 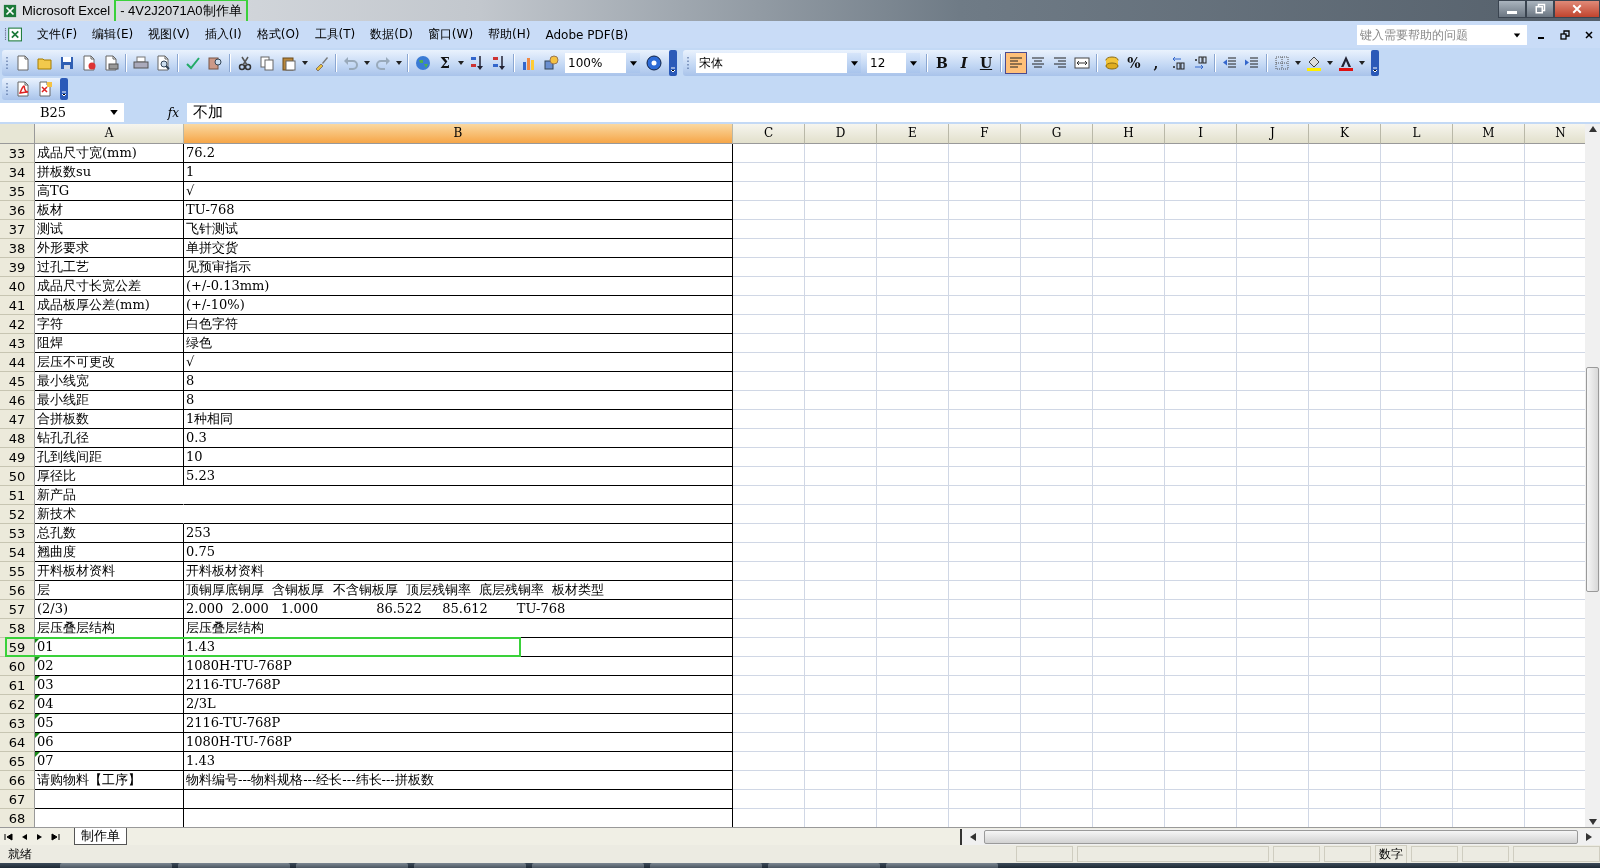 I want to click on minimize-button, so click(x=1512, y=9).